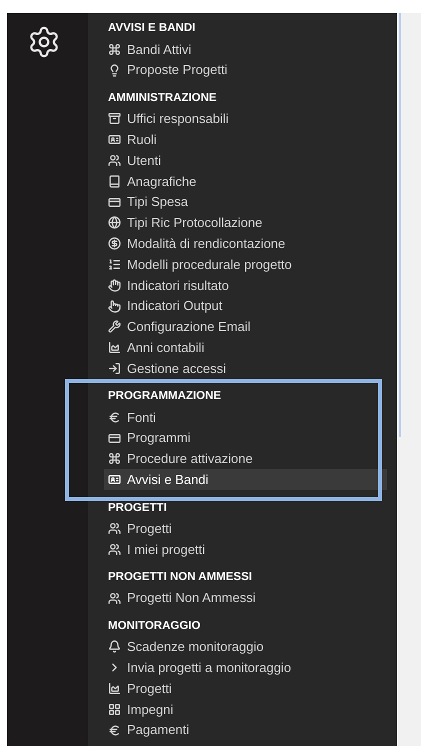  What do you see at coordinates (245, 479) in the screenshot?
I see `menu-item: Avvisi e Bandi` at bounding box center [245, 479].